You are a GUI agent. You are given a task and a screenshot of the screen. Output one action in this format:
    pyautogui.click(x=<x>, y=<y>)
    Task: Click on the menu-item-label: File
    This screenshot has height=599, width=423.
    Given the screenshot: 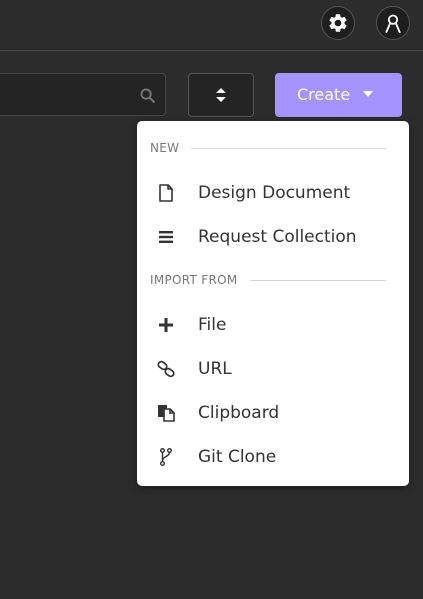 What is the action you would take?
    pyautogui.click(x=212, y=325)
    